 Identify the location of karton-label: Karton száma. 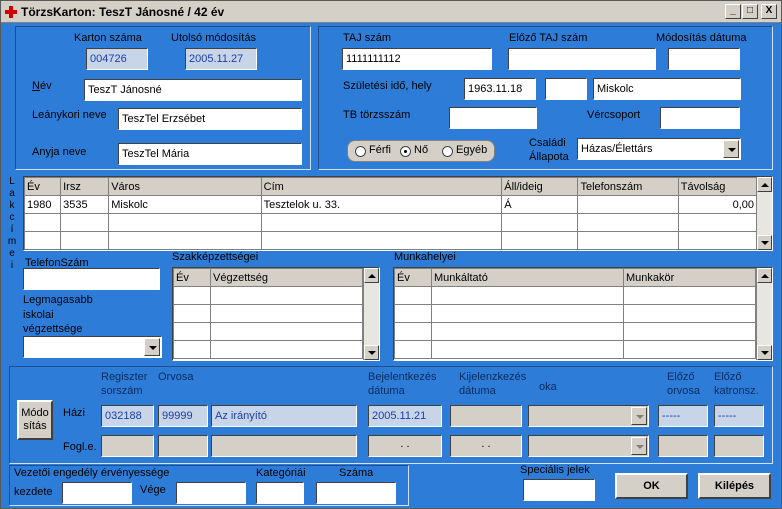
(108, 38).